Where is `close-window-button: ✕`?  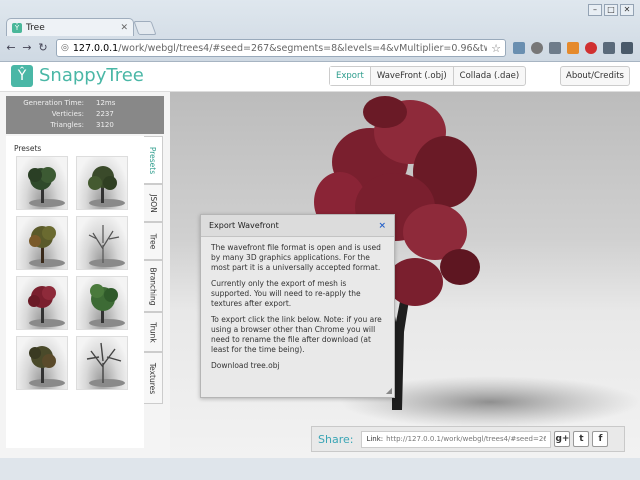
close-window-button: ✕ is located at coordinates (627, 10).